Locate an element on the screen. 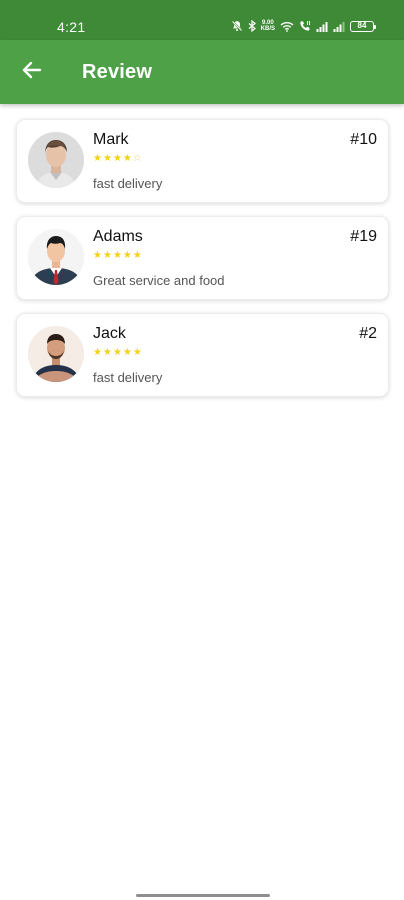  reviewer-name: Adams is located at coordinates (118, 236).